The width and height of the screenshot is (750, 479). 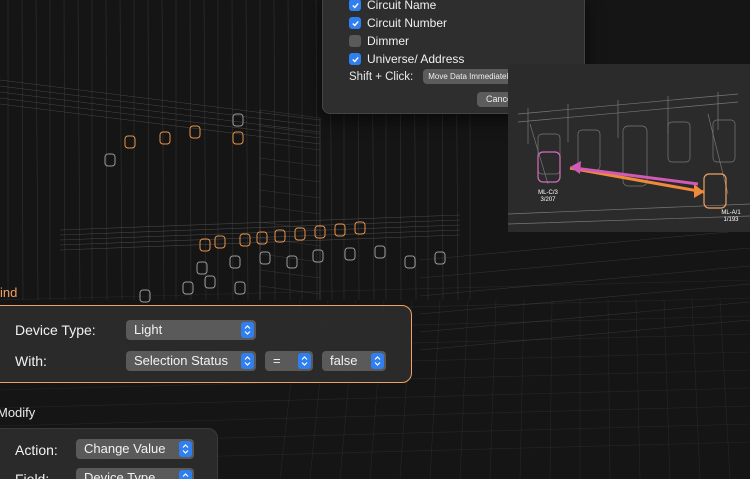 I want to click on device-type-label: Device Type:, so click(x=55, y=330).